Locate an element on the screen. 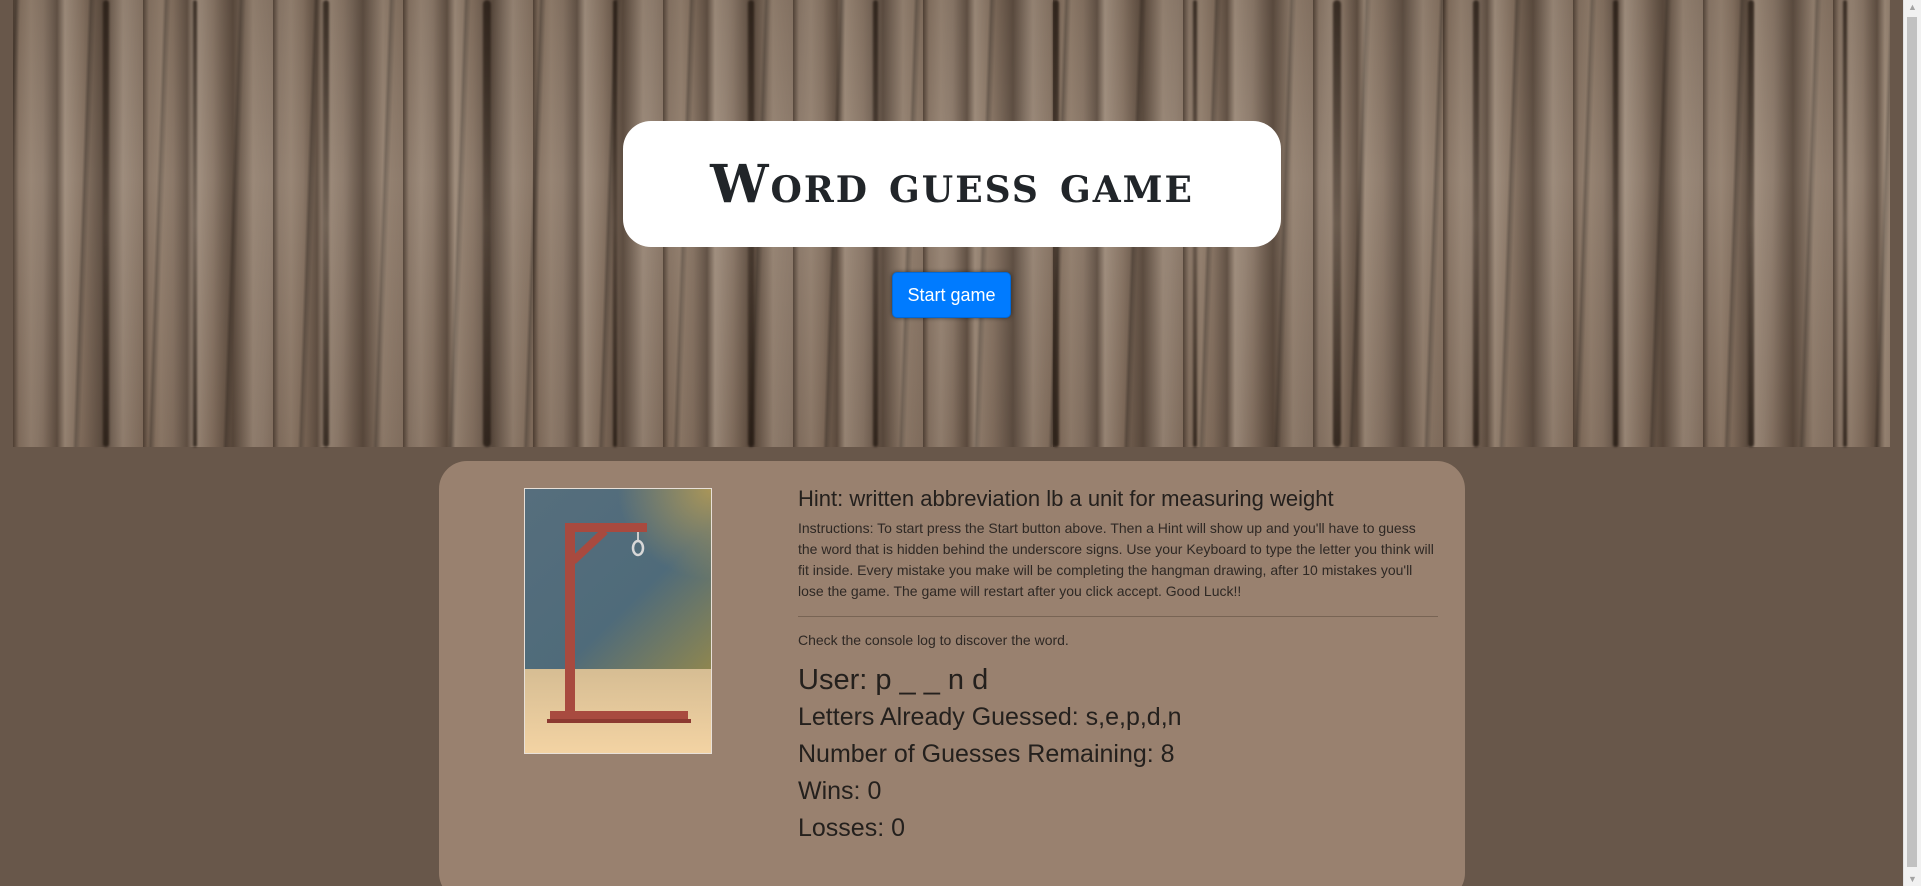 This screenshot has width=1921, height=886. guesses-remaining: Number of Guesses Remaining: 8 is located at coordinates (986, 754).